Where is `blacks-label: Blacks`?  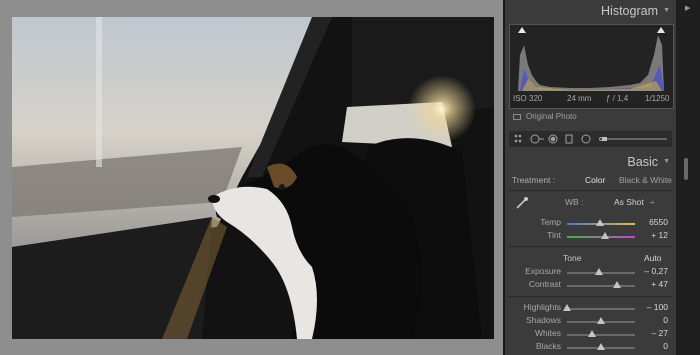
blacks-label: Blacks is located at coordinates (548, 346).